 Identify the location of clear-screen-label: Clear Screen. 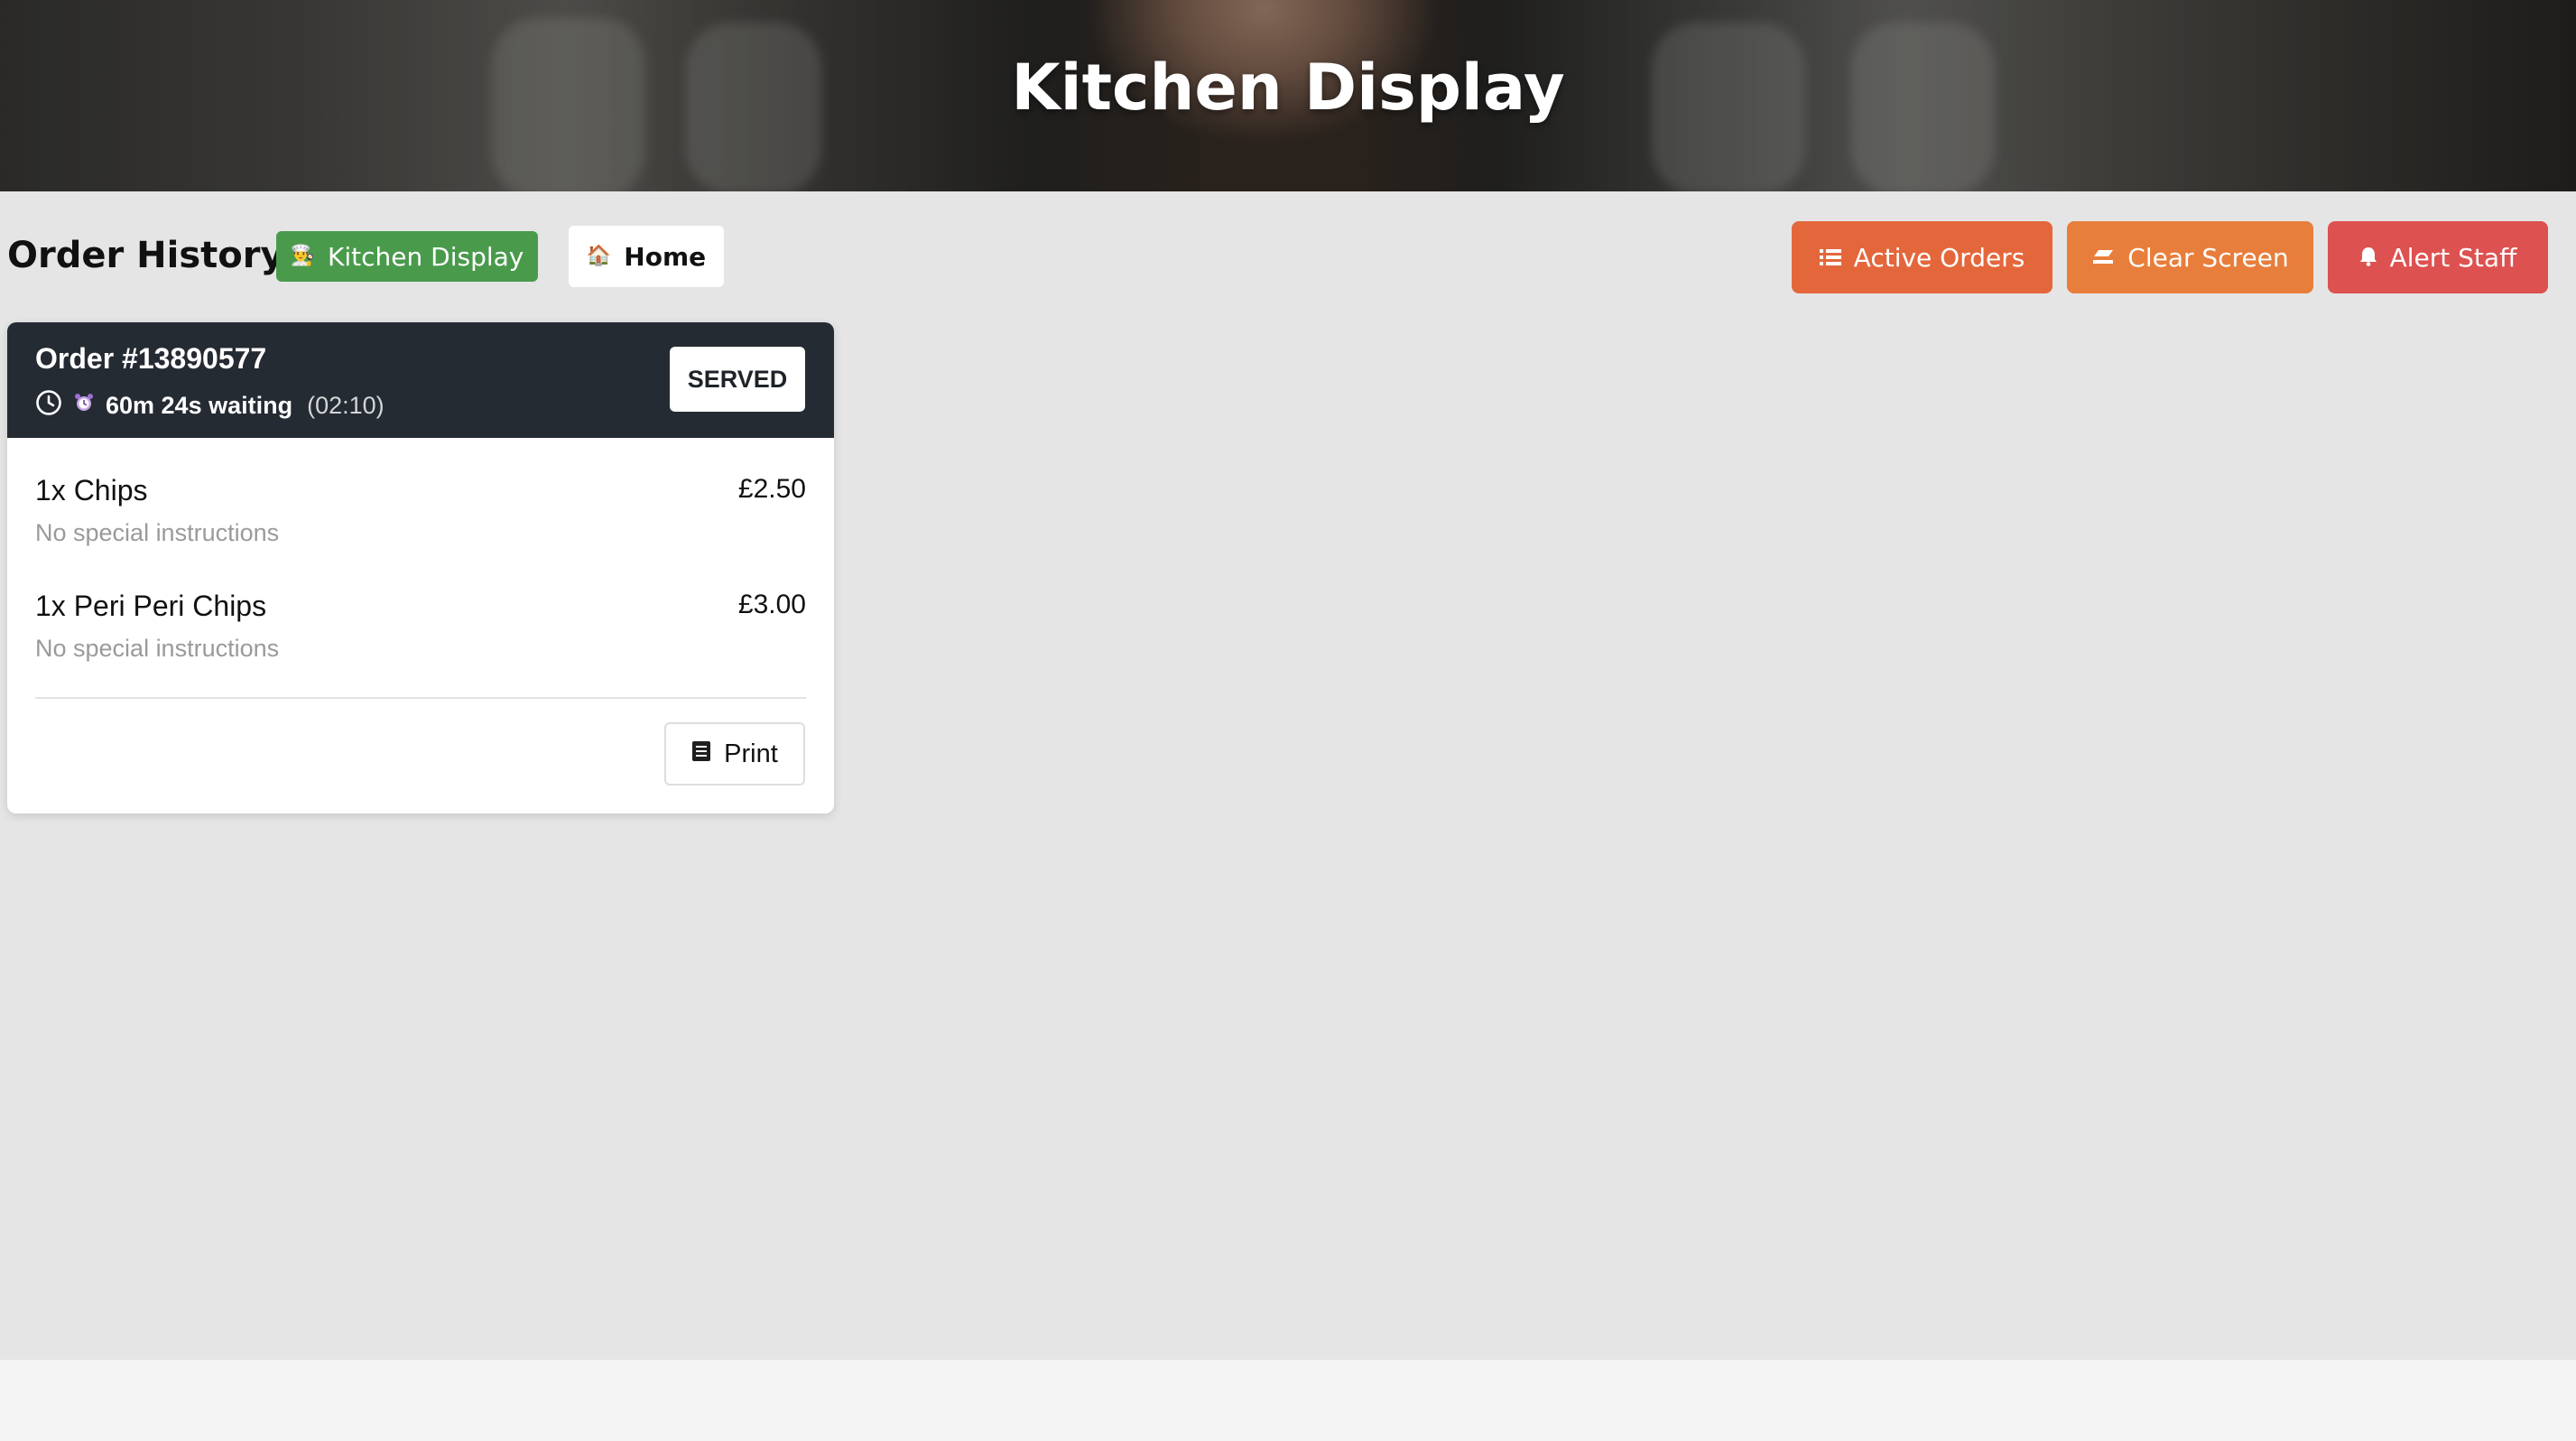
(2208, 257).